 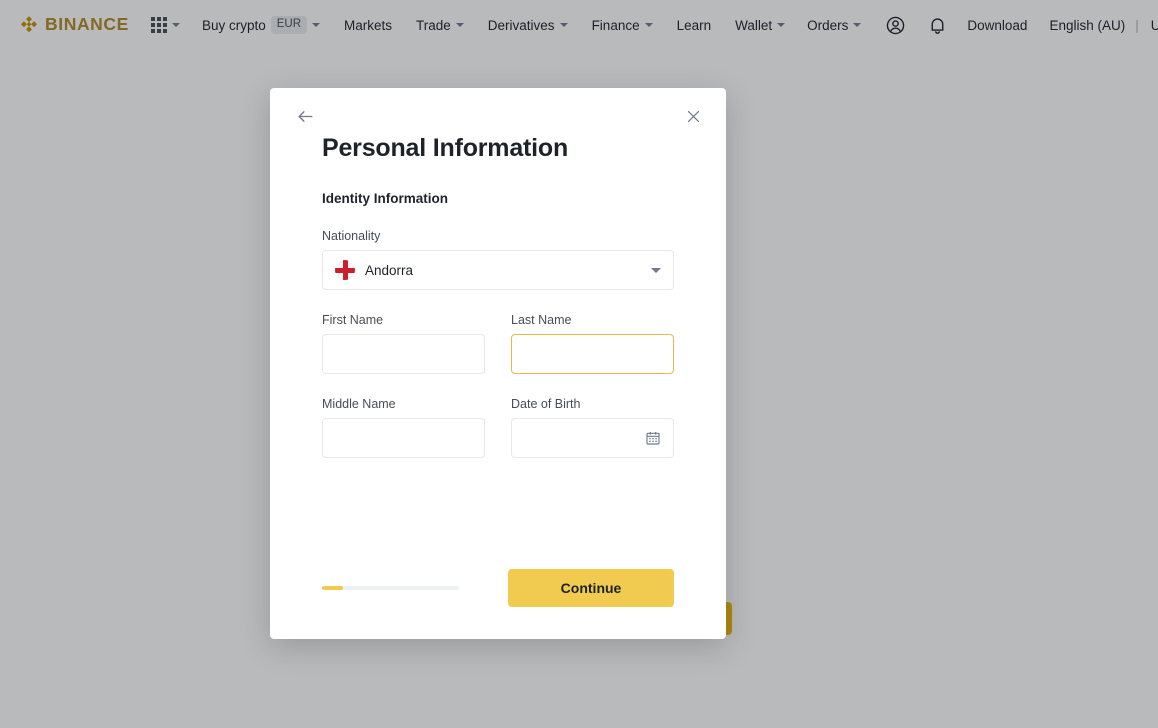 What do you see at coordinates (653, 438) in the screenshot?
I see `calendar-icon` at bounding box center [653, 438].